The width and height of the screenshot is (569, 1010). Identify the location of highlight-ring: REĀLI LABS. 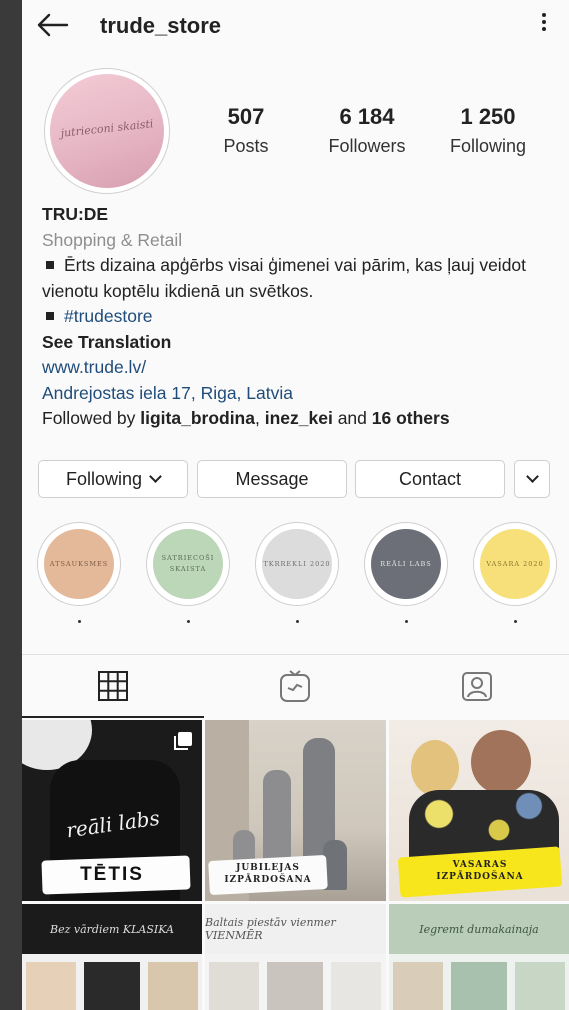
(406, 564).